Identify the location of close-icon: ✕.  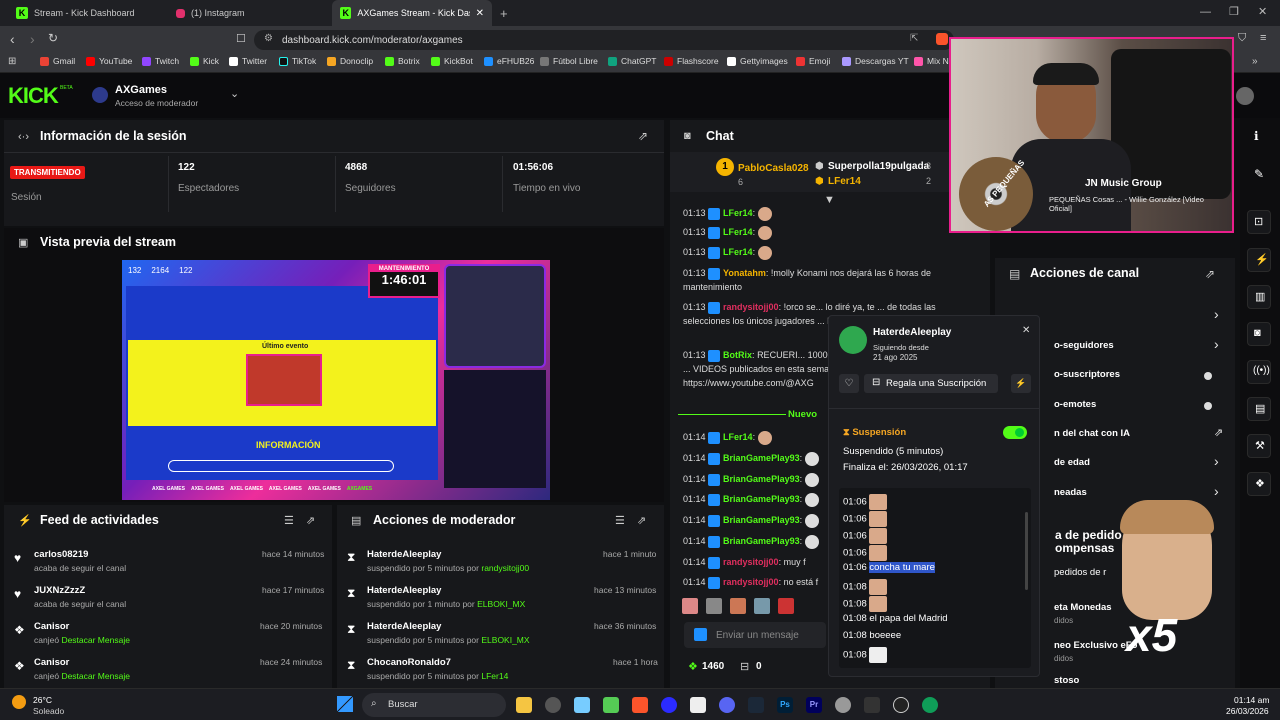
(1026, 330).